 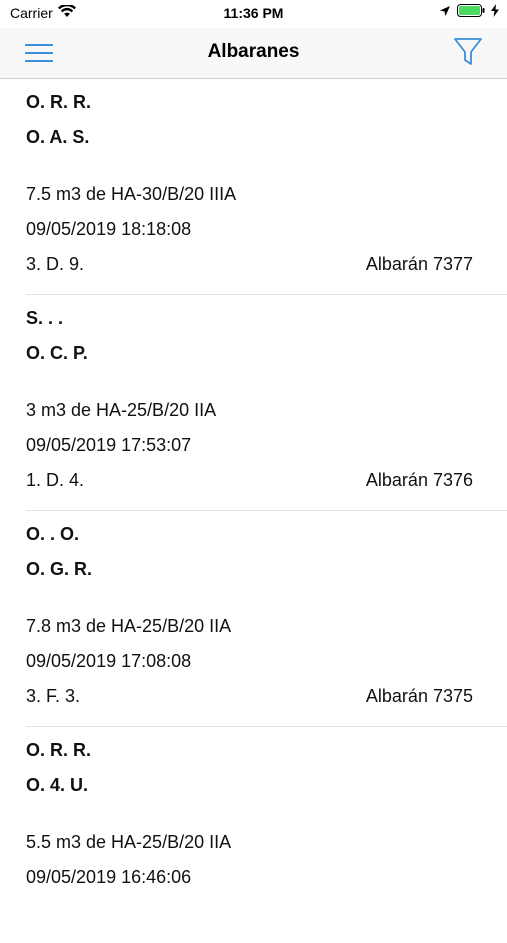 What do you see at coordinates (58, 137) in the screenshot?
I see `delivery-site: O. A. S.` at bounding box center [58, 137].